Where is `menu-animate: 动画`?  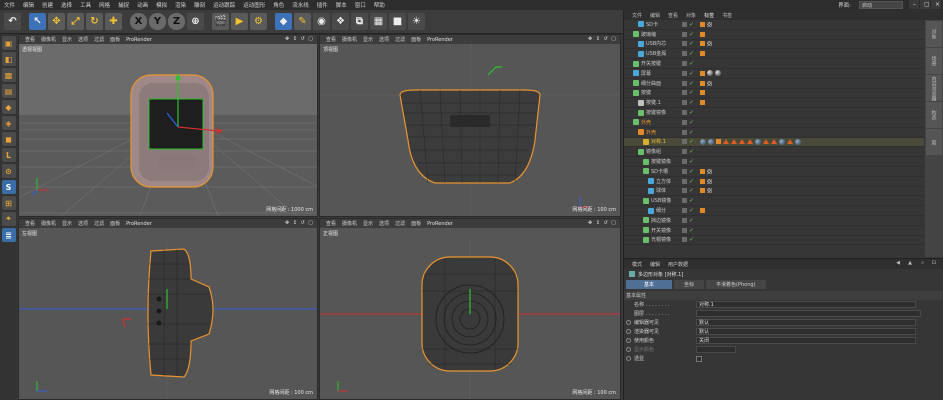
menu-animate: 动画 is located at coordinates (142, 5).